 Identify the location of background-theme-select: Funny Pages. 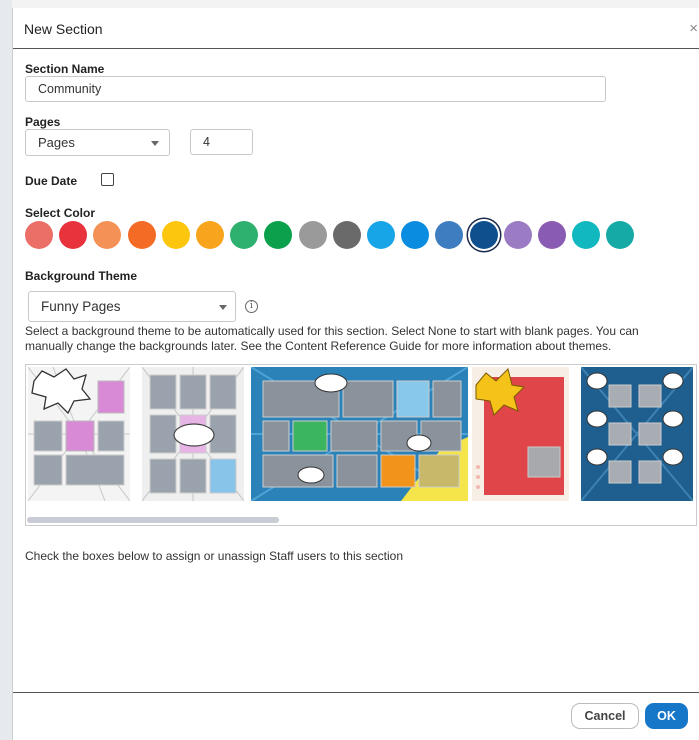
(132, 306).